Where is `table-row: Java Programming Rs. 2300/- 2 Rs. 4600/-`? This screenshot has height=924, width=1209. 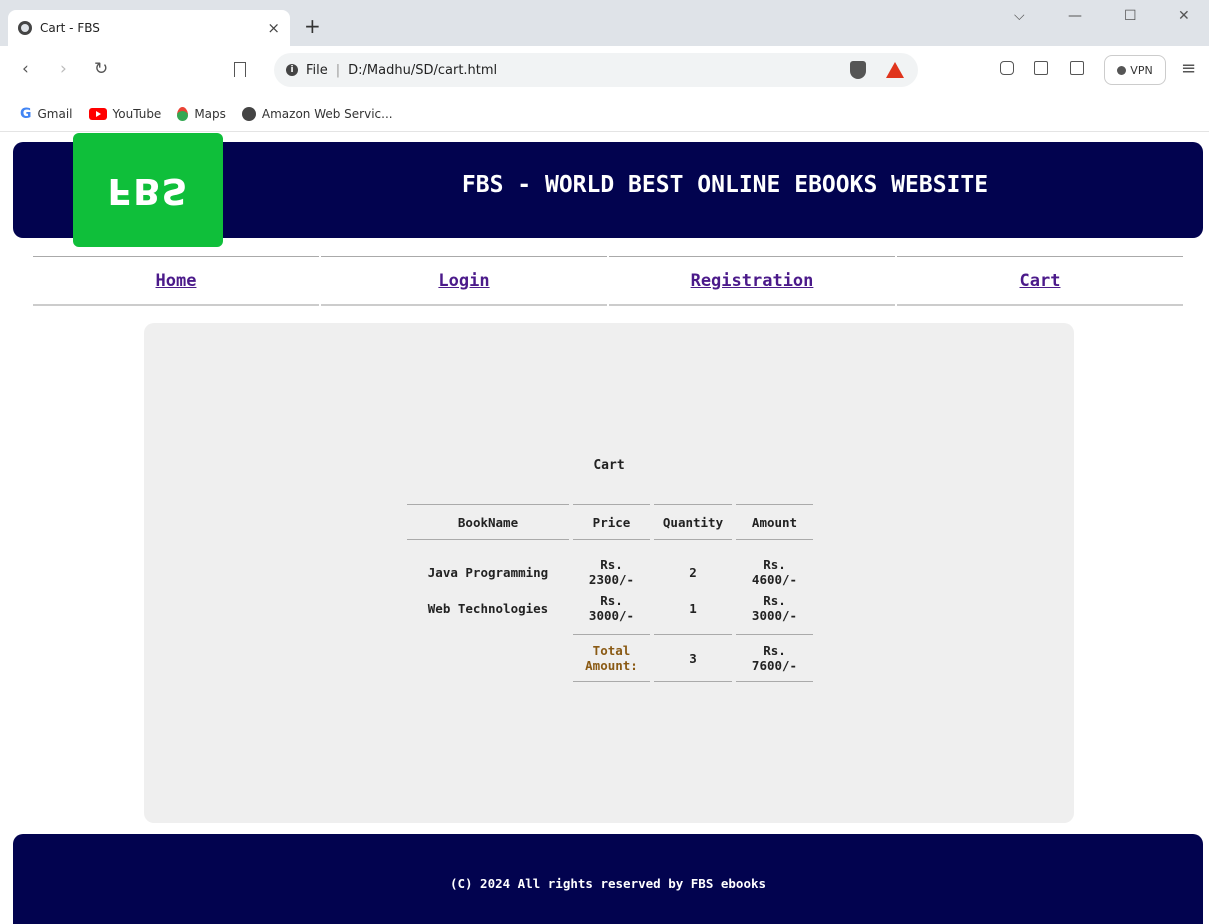 table-row: Java Programming Rs. 2300/- 2 Rs. 4600/- is located at coordinates (610, 572).